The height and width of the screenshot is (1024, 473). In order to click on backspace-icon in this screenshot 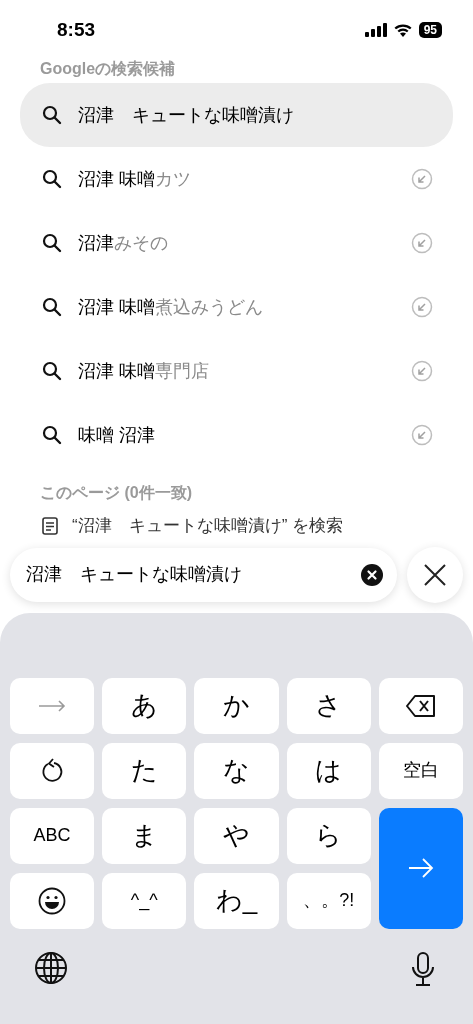, I will do `click(420, 705)`.